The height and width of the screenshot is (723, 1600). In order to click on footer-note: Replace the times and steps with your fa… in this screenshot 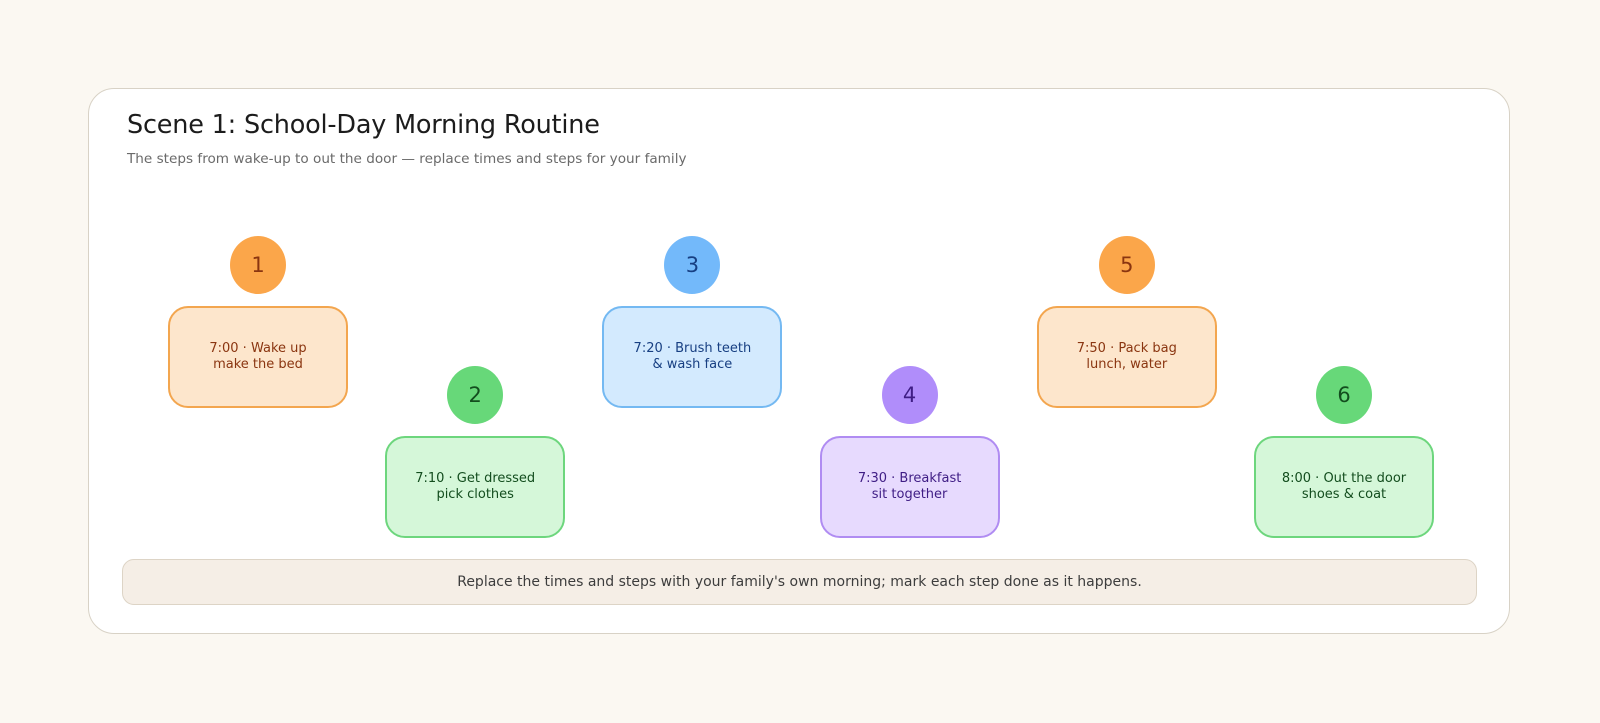, I will do `click(799, 582)`.